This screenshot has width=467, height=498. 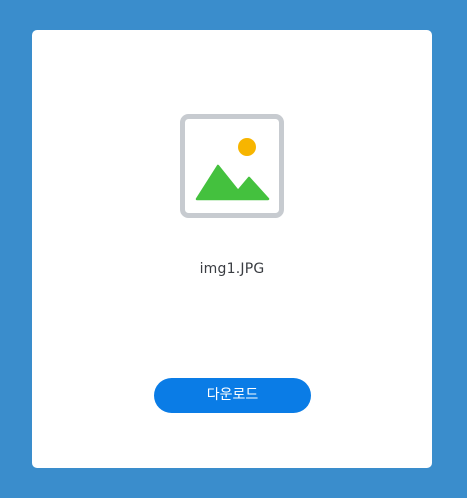 I want to click on file-name: img1.JPG, so click(x=232, y=269).